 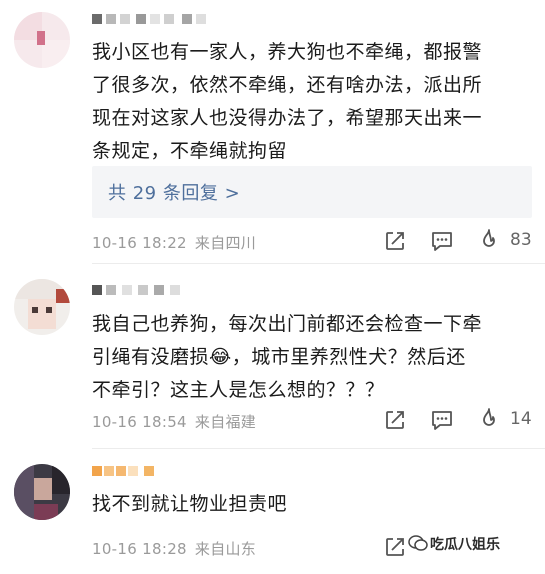 I want to click on like-count: 83, so click(x=521, y=240).